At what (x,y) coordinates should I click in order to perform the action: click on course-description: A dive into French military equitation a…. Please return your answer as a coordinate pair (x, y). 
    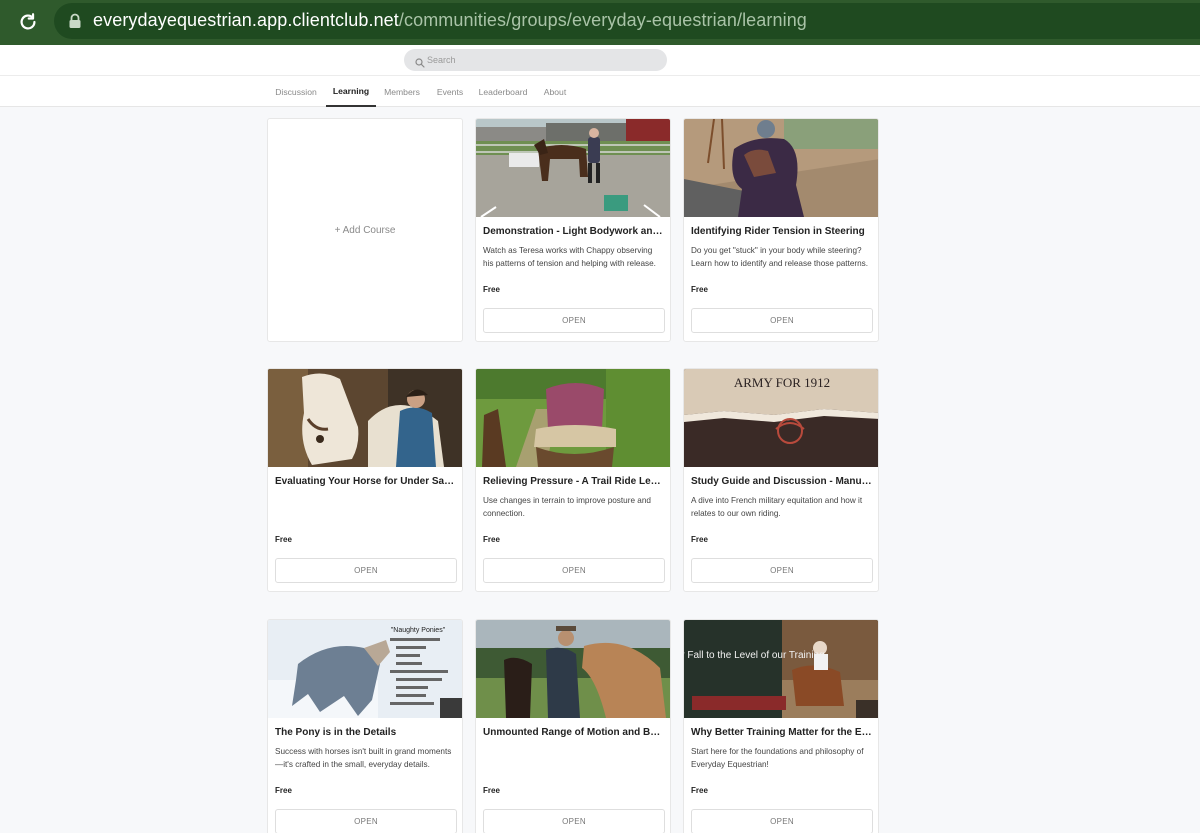
    Looking at the image, I should click on (777, 507).